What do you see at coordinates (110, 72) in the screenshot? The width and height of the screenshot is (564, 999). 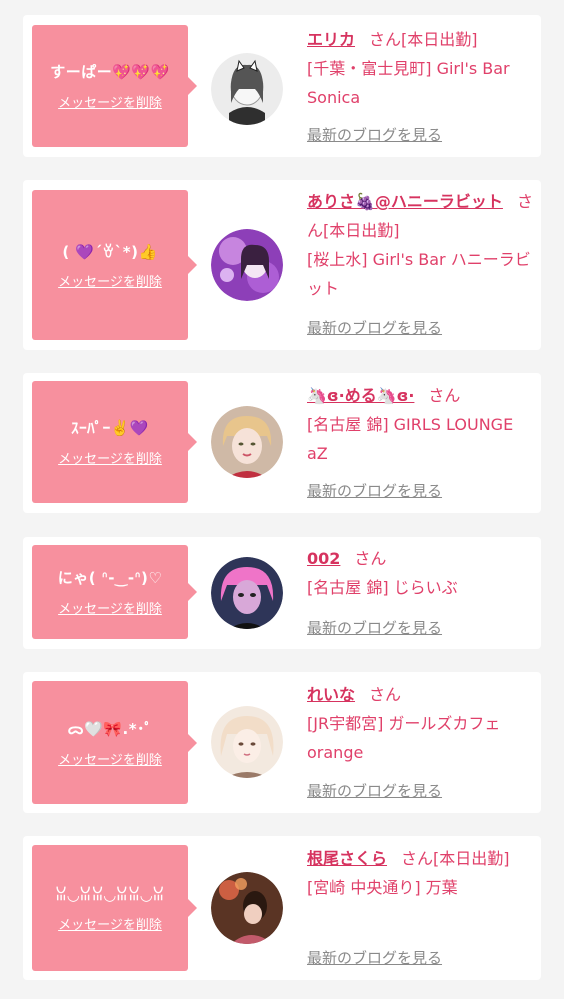 I see `message-text: すーぱー💖💖💖` at bounding box center [110, 72].